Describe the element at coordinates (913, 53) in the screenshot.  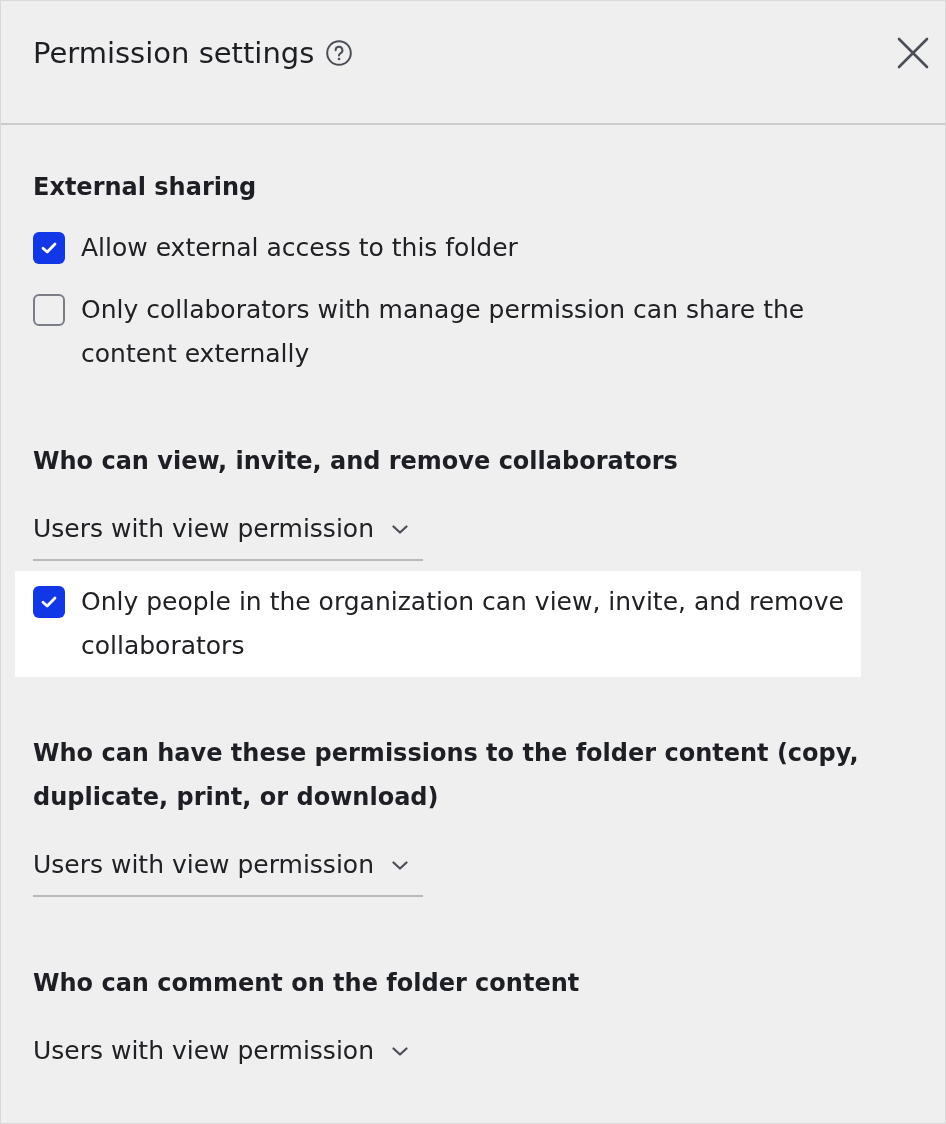
I see `close-icon` at that location.